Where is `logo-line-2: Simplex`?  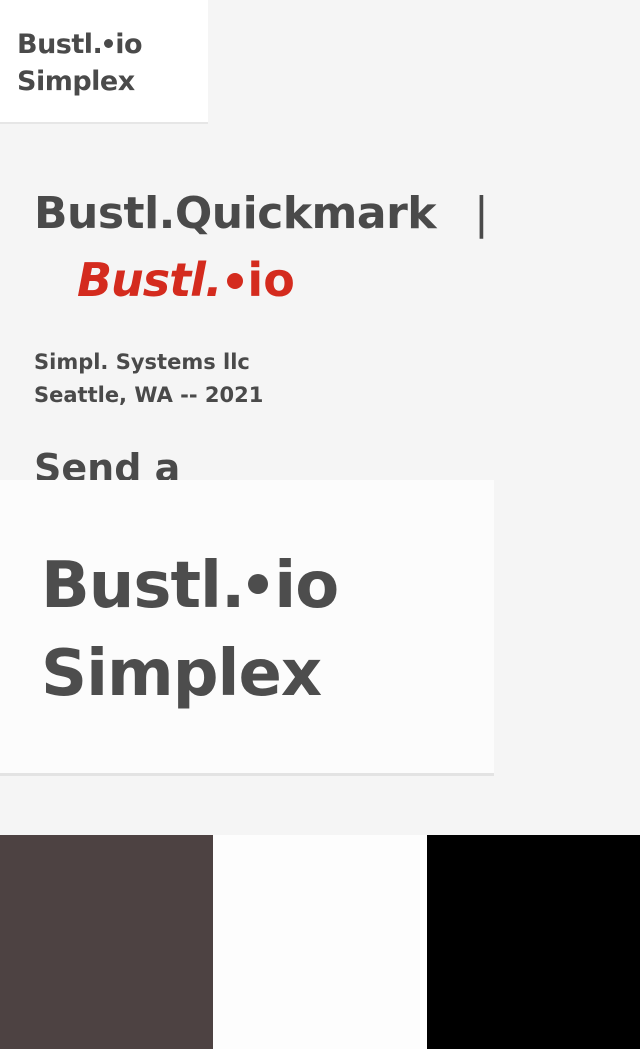 logo-line-2: Simplex is located at coordinates (76, 81).